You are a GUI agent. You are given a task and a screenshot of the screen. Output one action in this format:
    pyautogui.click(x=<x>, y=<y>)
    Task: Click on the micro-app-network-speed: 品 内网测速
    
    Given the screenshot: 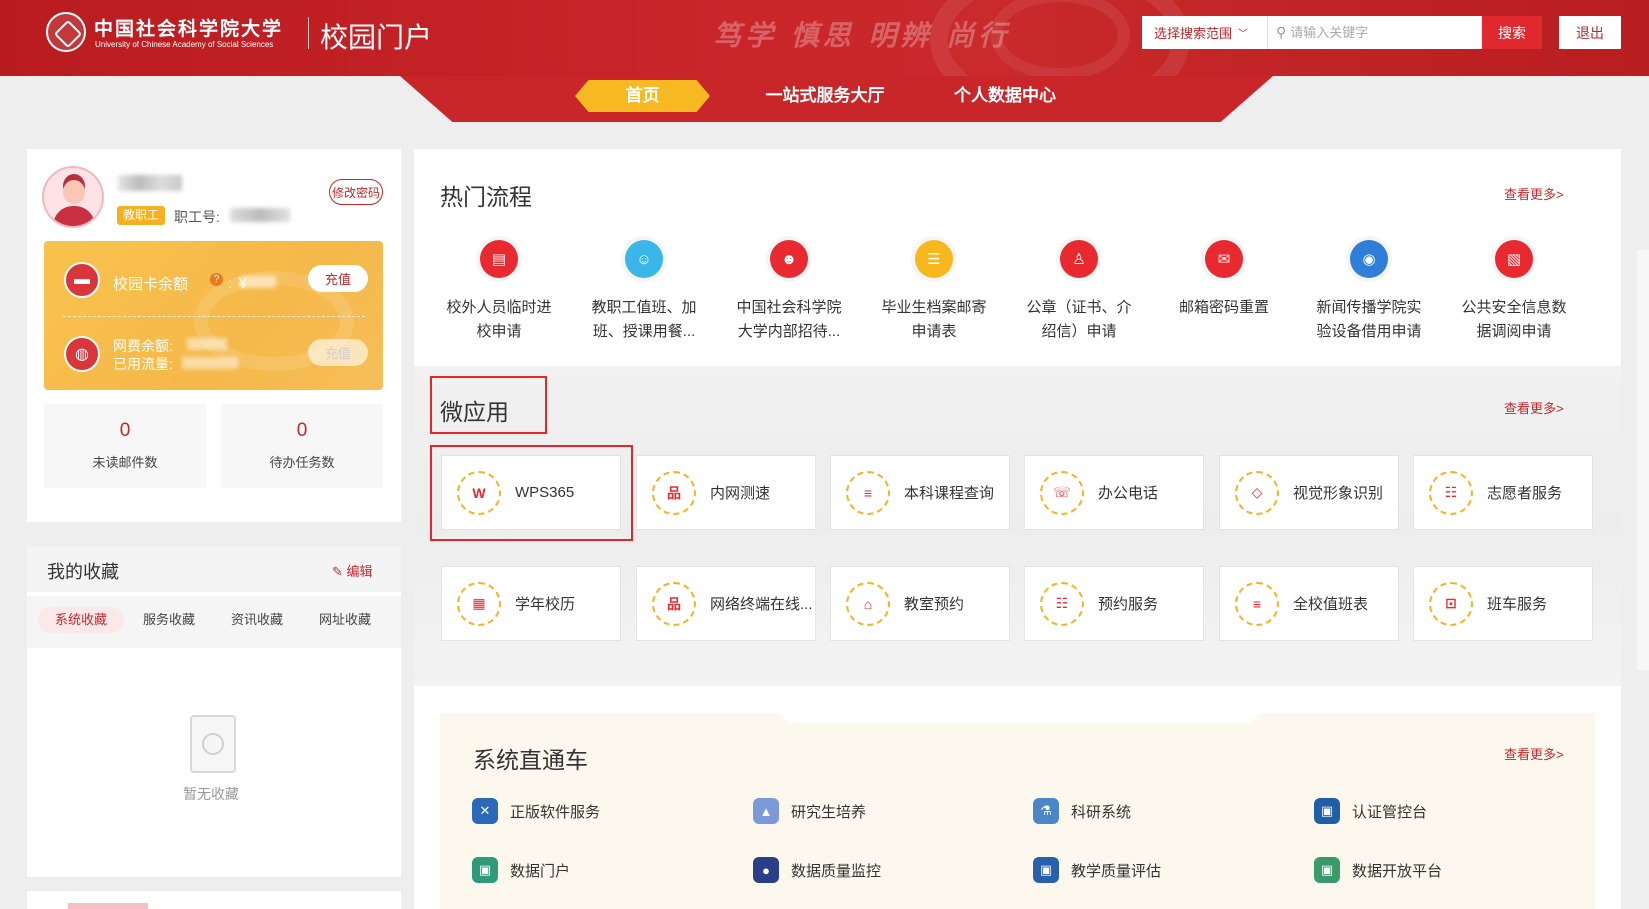 What is the action you would take?
    pyautogui.click(x=726, y=492)
    